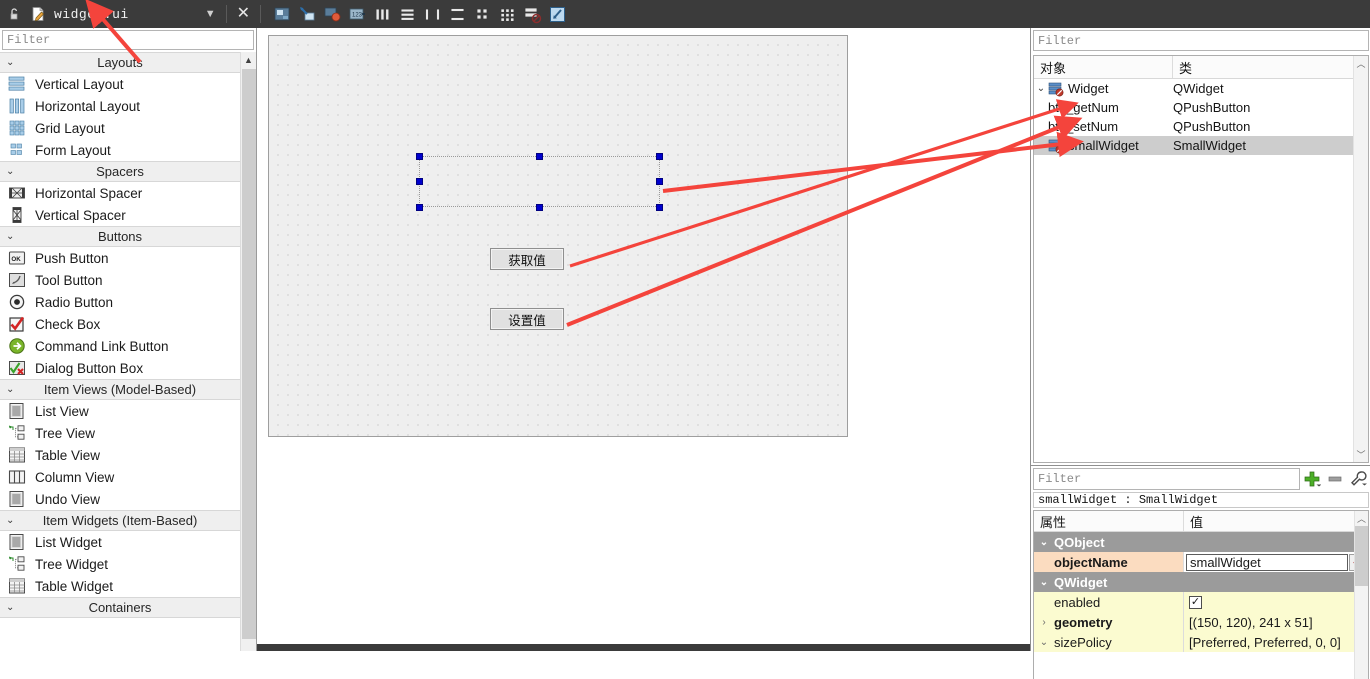 The image size is (1370, 679). I want to click on property-table: 属性 值 ⌄ QObject objectName smallWidget ↩, so click(1201, 594).